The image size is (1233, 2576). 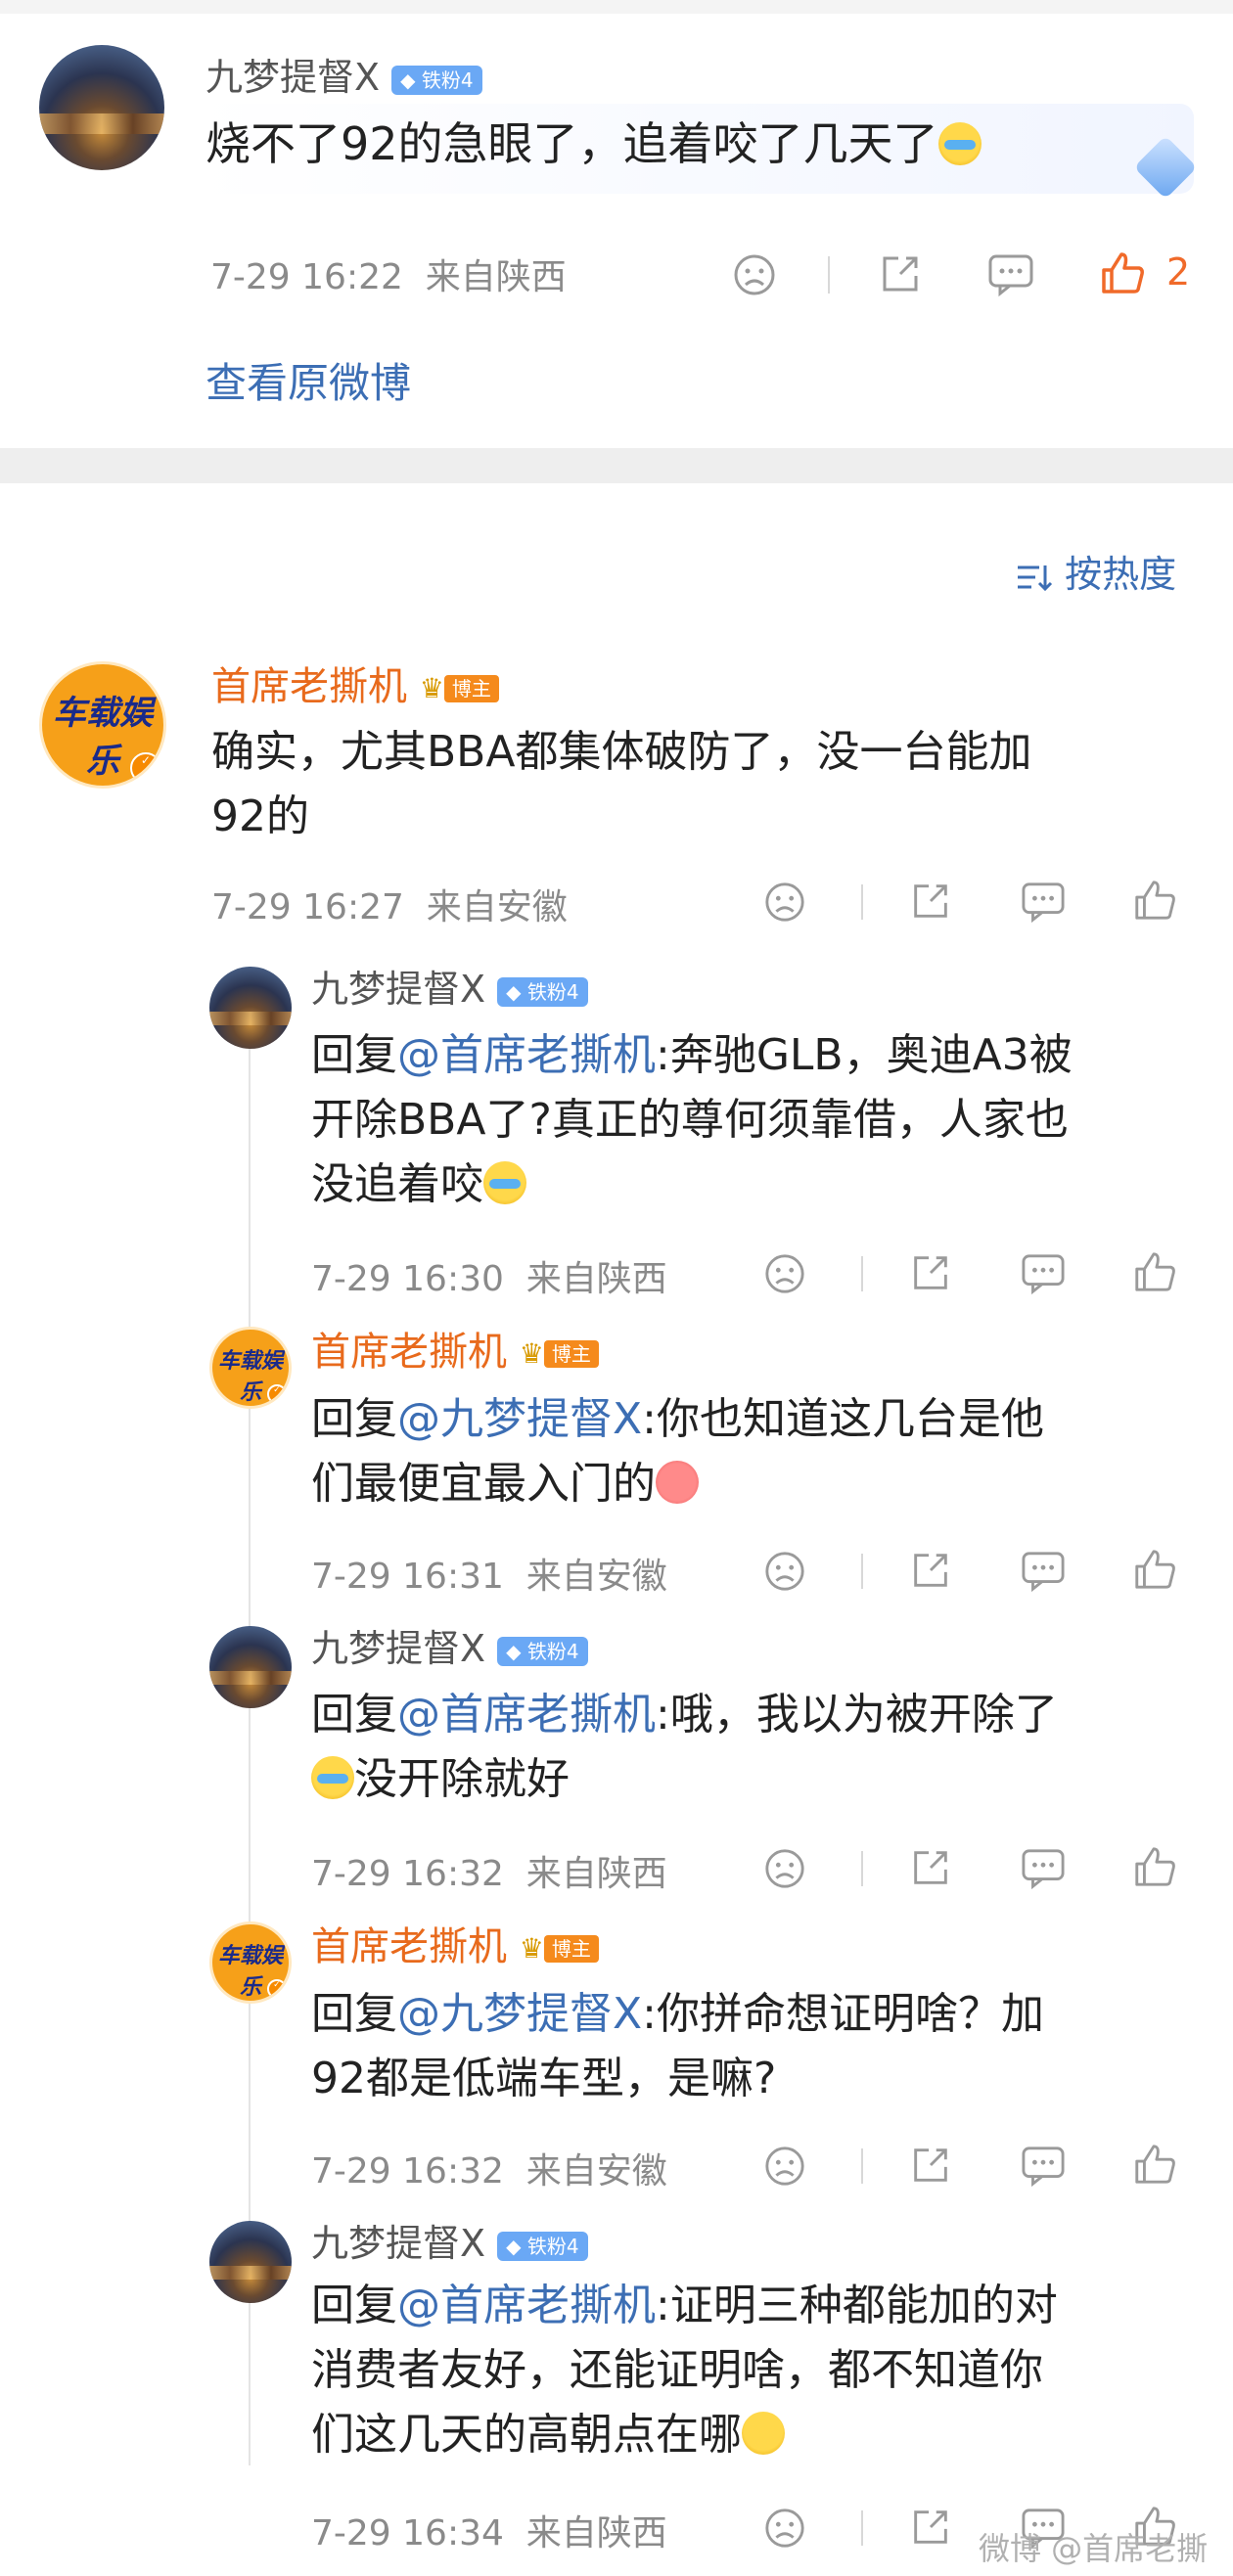 I want to click on post-author-name: 九梦提督X, so click(x=293, y=77).